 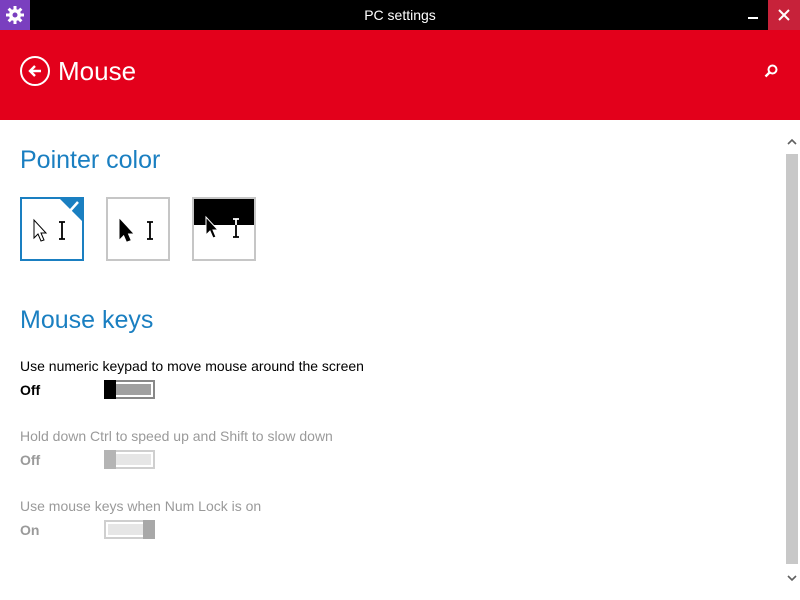 I want to click on ctrl-shift-speed-toggle, so click(x=129, y=459).